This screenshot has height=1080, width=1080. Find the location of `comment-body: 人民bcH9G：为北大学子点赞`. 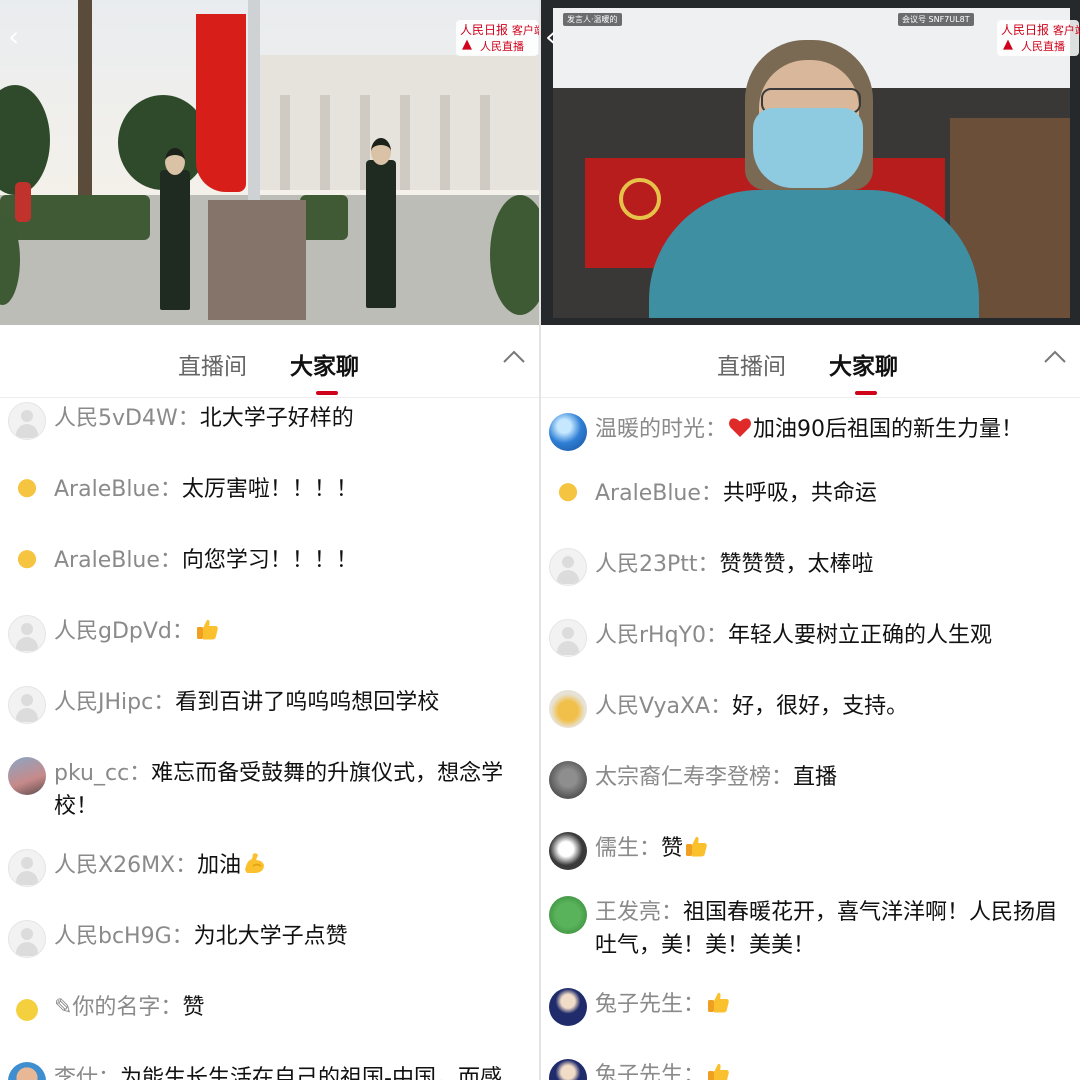

comment-body: 人民bcH9G：为北大学子点赞 is located at coordinates (201, 936).